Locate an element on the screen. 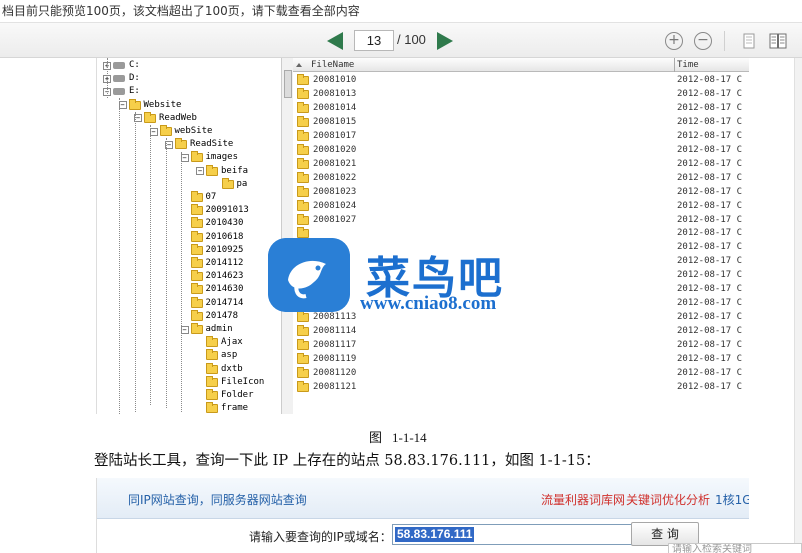  tool-nav-blue-link: 1核1G is located at coordinates (732, 499).